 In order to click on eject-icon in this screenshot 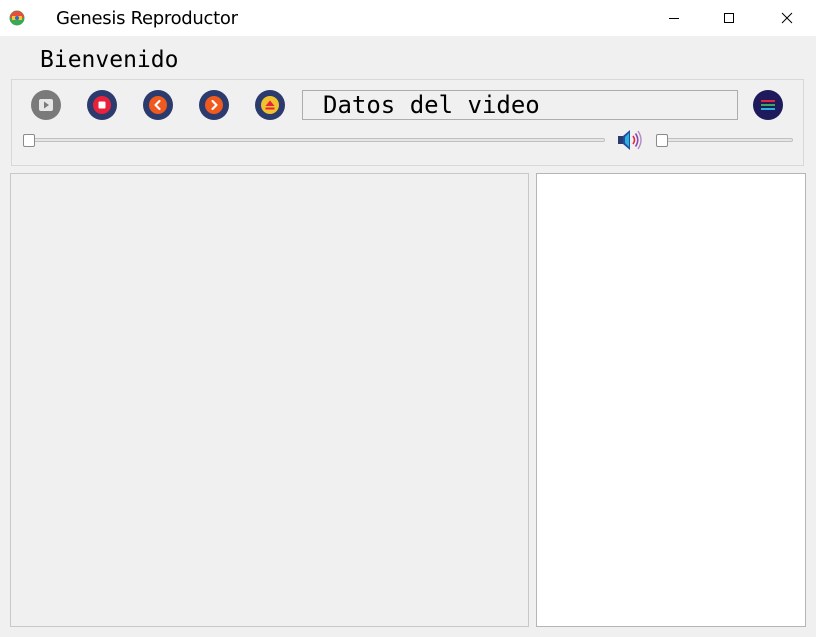, I will do `click(270, 105)`.